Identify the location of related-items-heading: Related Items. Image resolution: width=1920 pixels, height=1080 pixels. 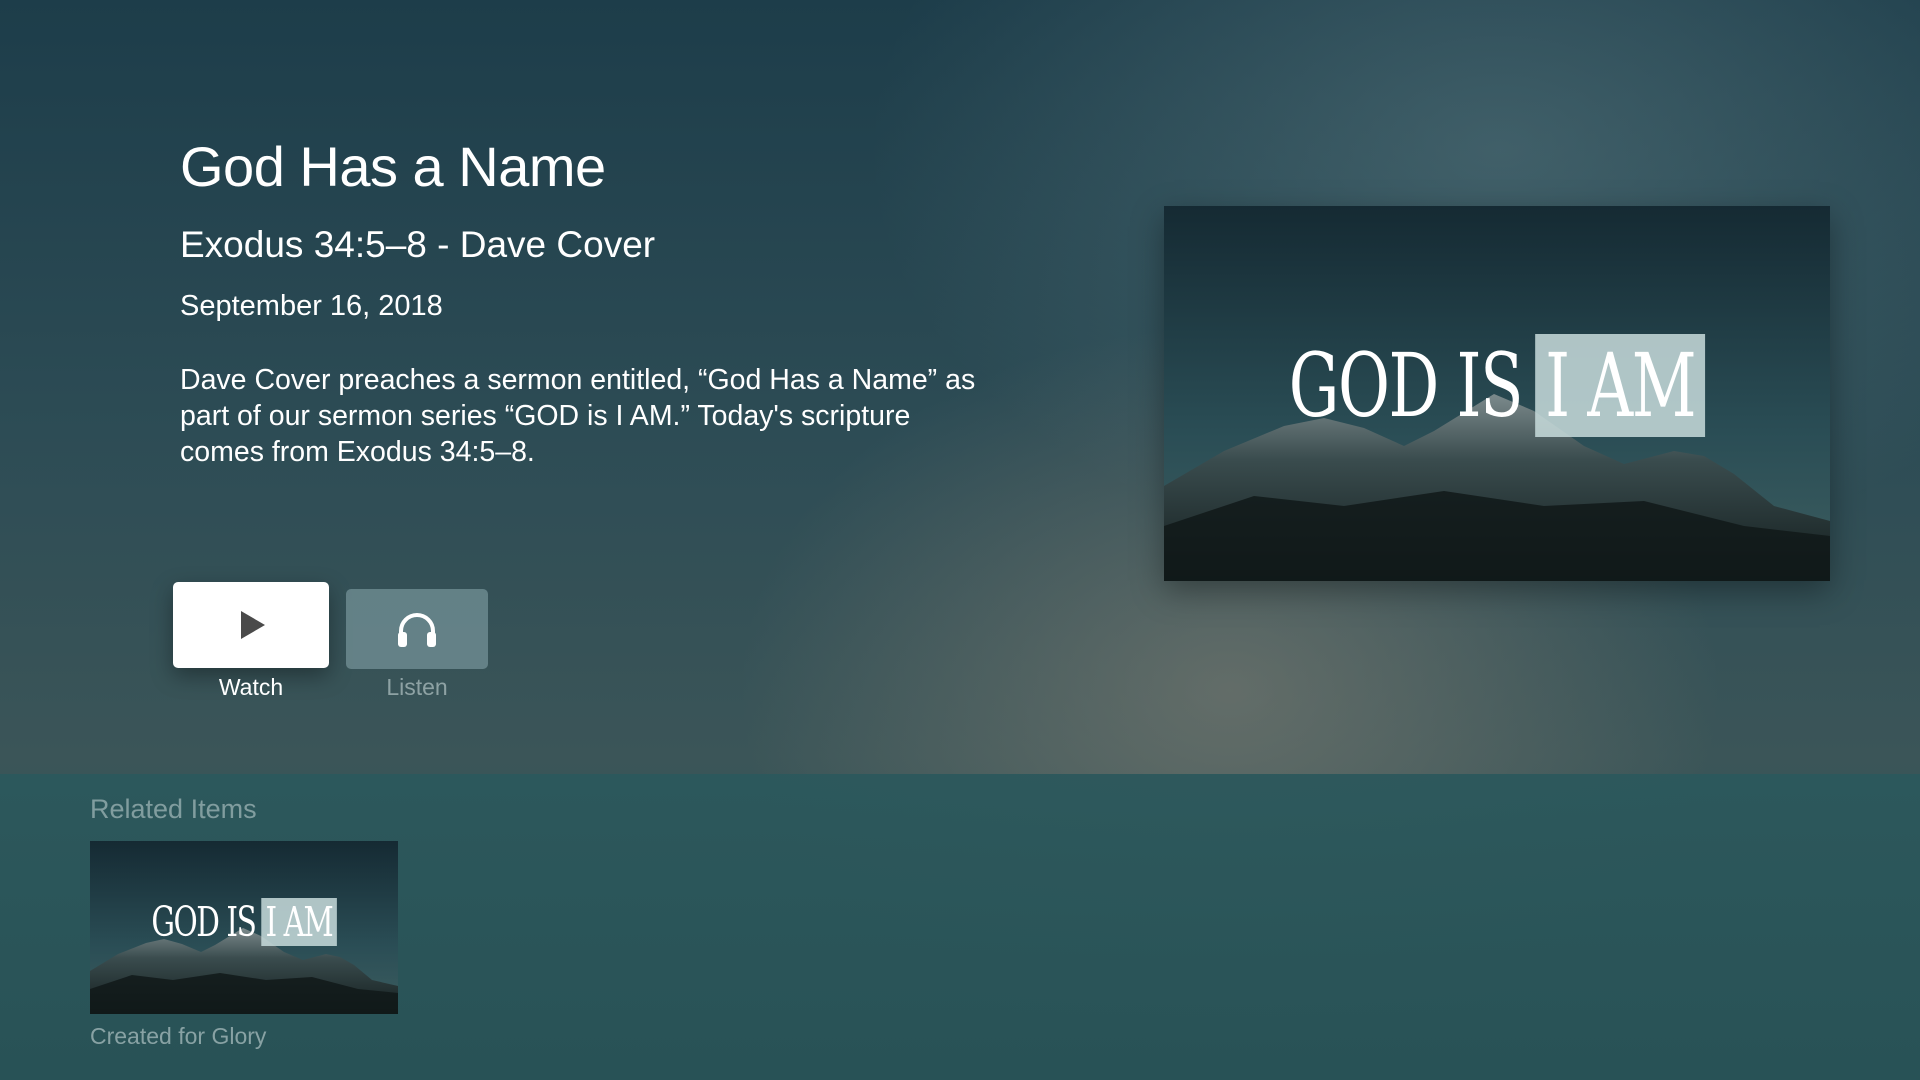
(173, 809).